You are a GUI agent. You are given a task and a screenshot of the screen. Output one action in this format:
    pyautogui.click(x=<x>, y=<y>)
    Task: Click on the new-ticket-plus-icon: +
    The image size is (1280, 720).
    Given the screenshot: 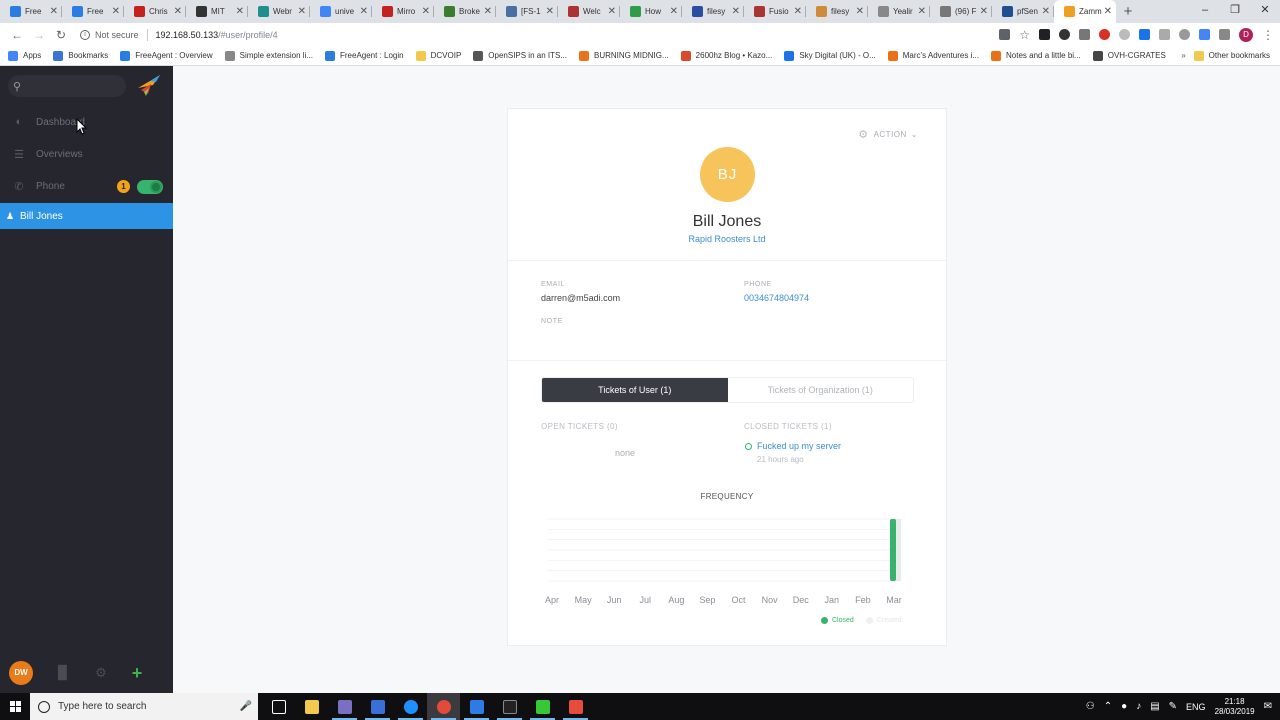 What is the action you would take?
    pyautogui.click(x=137, y=673)
    